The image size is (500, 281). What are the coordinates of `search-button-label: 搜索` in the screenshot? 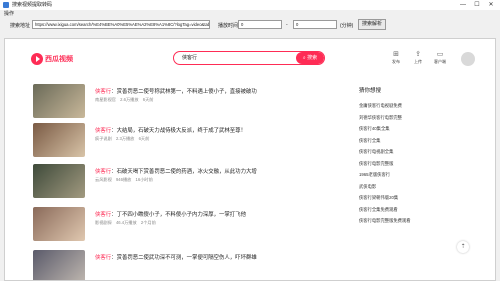 It's located at (312, 58).